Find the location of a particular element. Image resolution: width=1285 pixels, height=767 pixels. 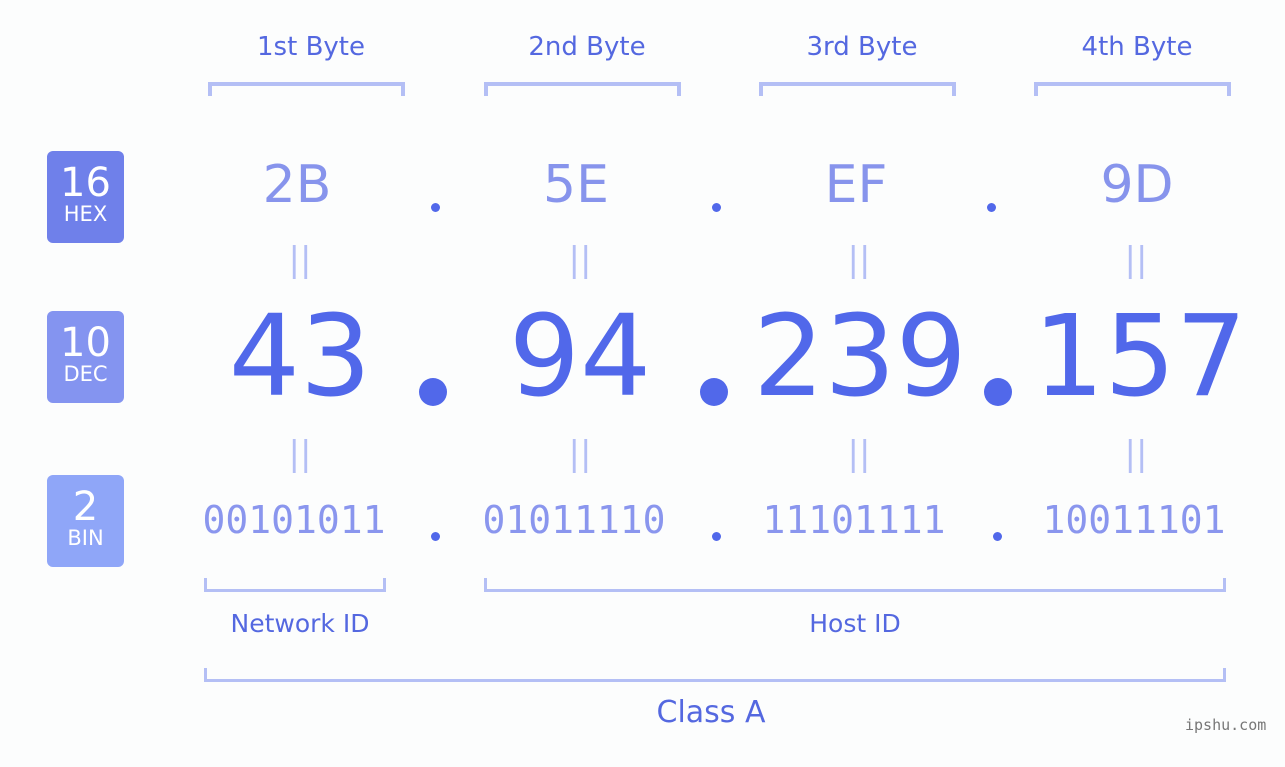

hex-value-2: 5E is located at coordinates (576, 185).